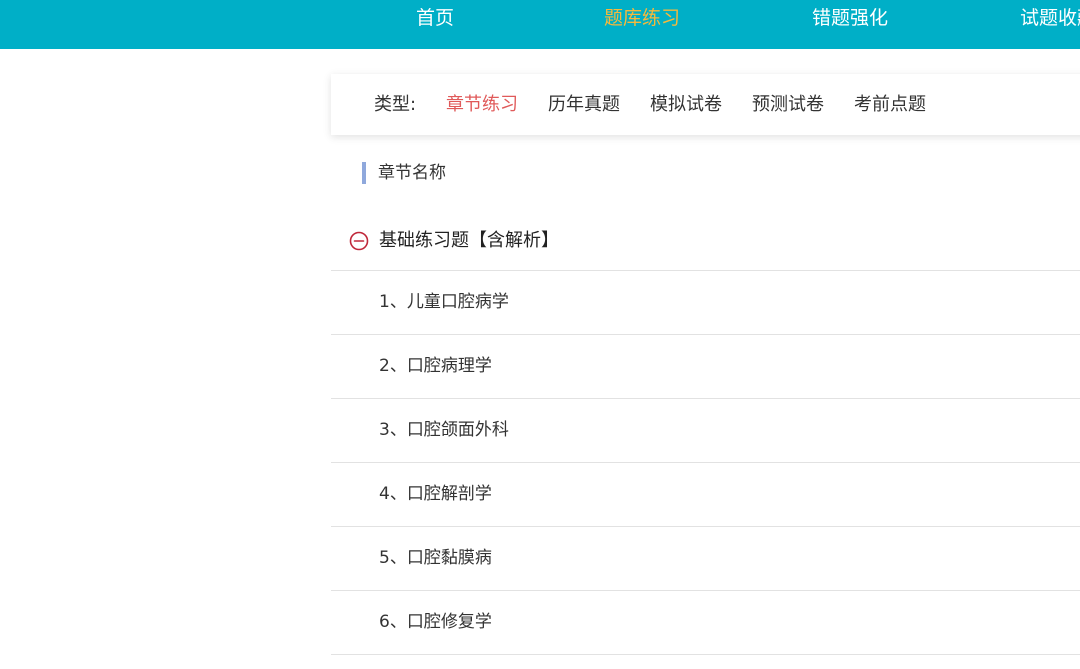 Image resolution: width=1080 pixels, height=669 pixels. I want to click on nav-item-wrong-questions: 错题强化, so click(850, 18).